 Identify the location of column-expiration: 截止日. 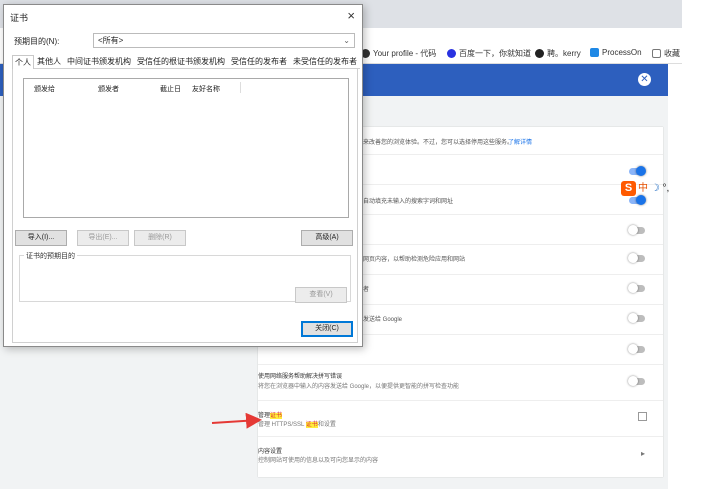
(170, 89).